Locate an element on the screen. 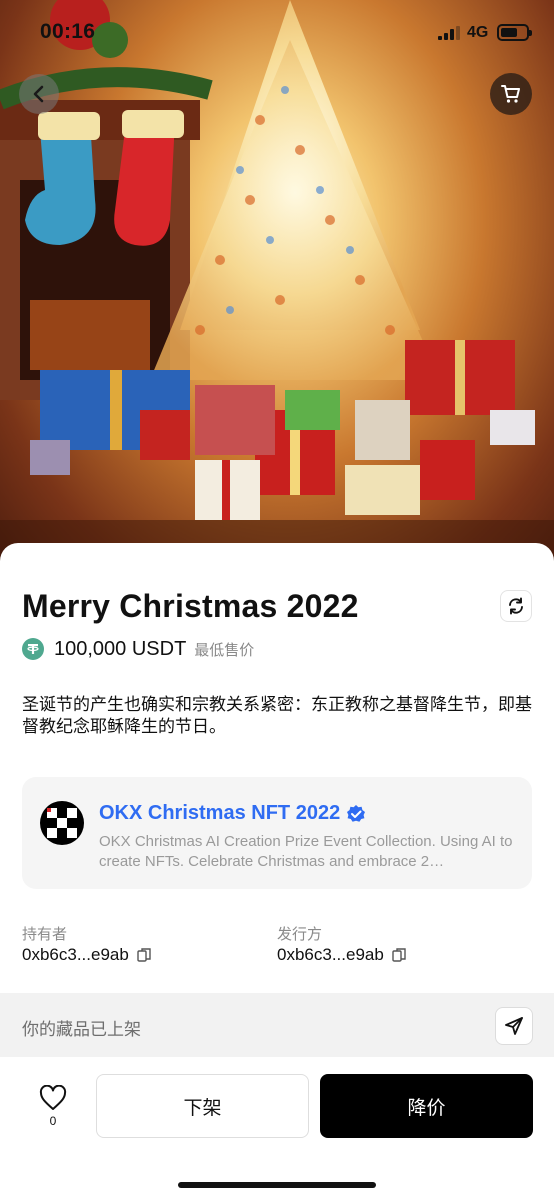  battery-icon is located at coordinates (514, 32).